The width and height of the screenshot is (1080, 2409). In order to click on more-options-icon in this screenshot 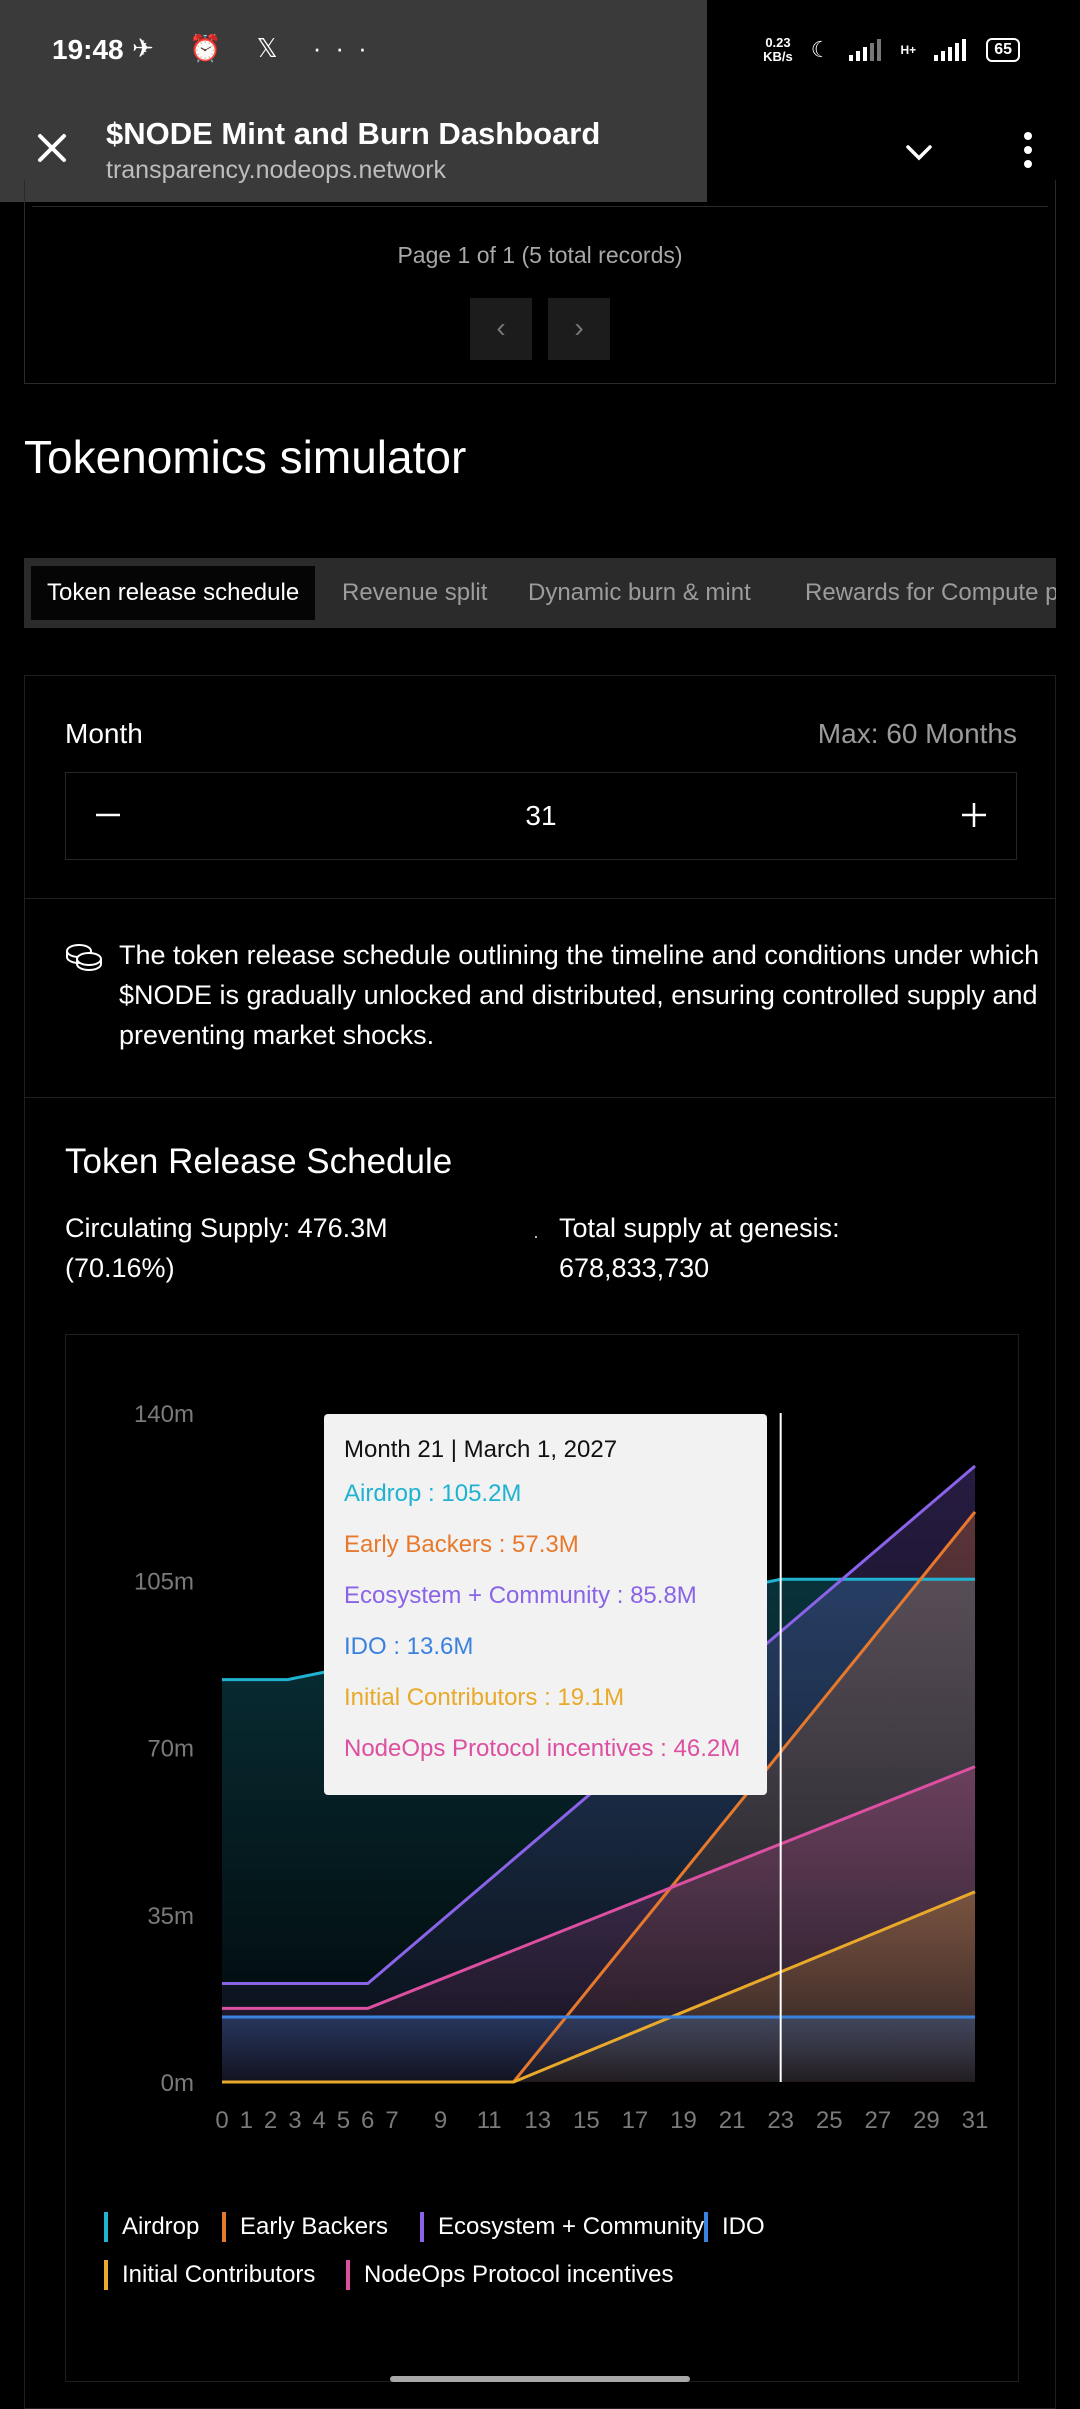, I will do `click(1028, 150)`.